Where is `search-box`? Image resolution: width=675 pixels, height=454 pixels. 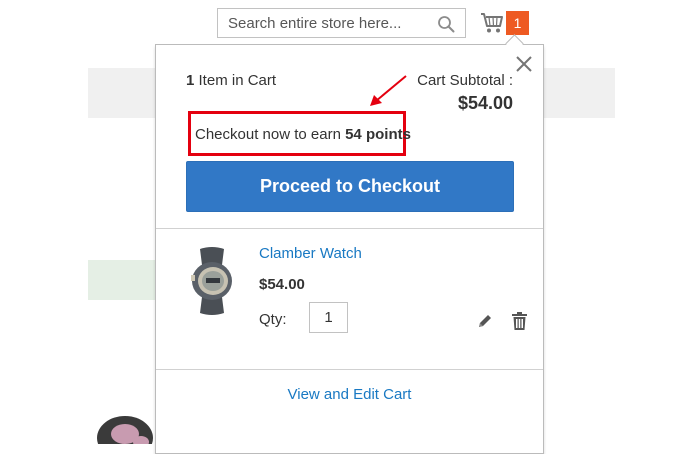
search-box is located at coordinates (341, 23).